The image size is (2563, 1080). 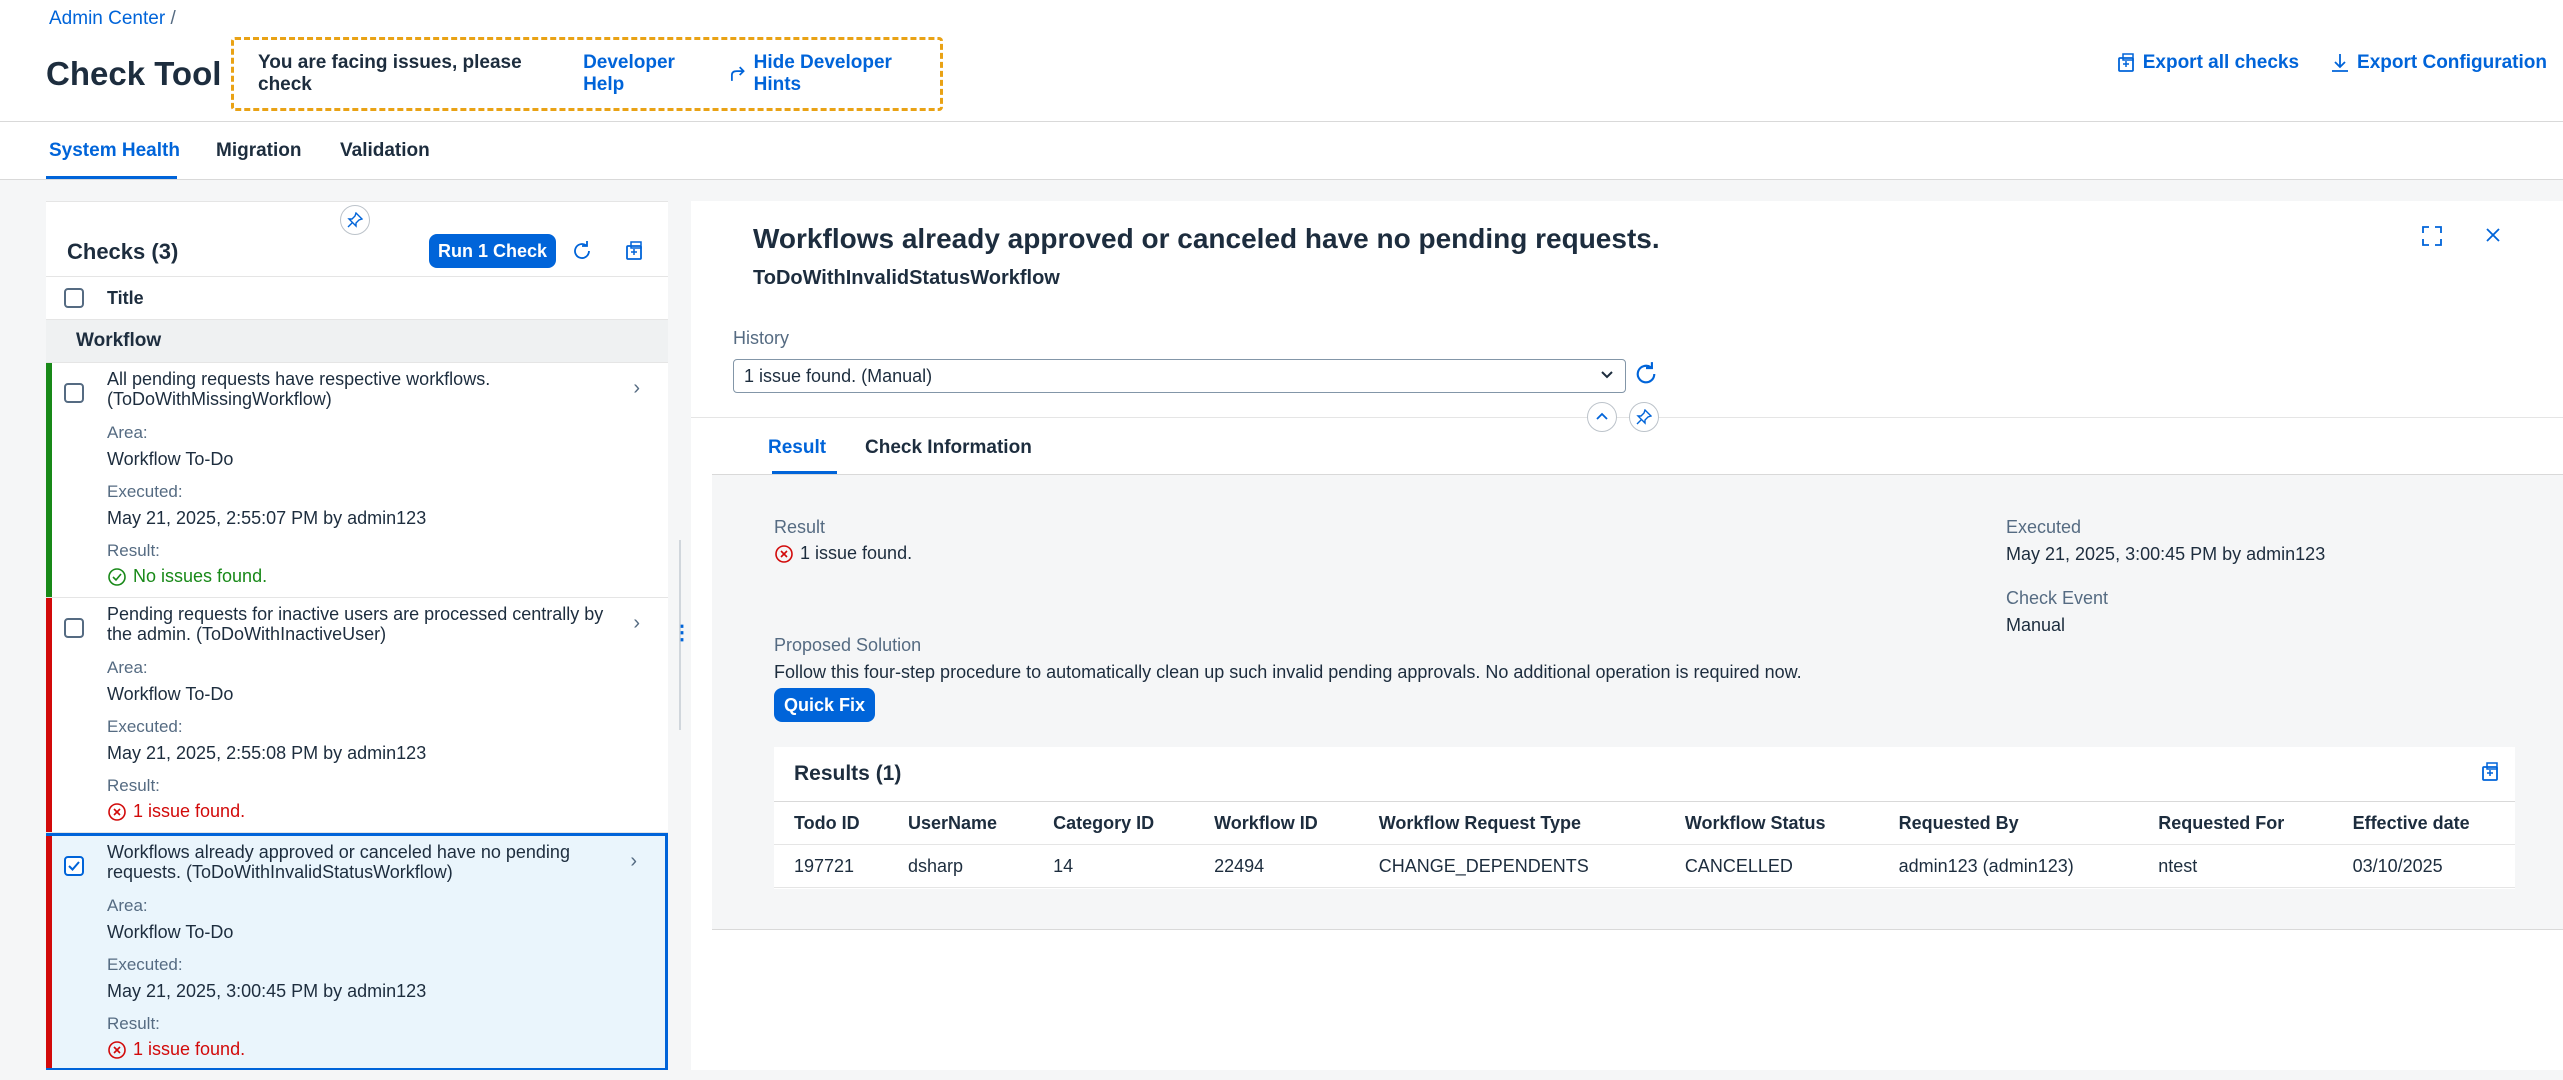 What do you see at coordinates (111, 177) in the screenshot?
I see `active-tab-indicator` at bounding box center [111, 177].